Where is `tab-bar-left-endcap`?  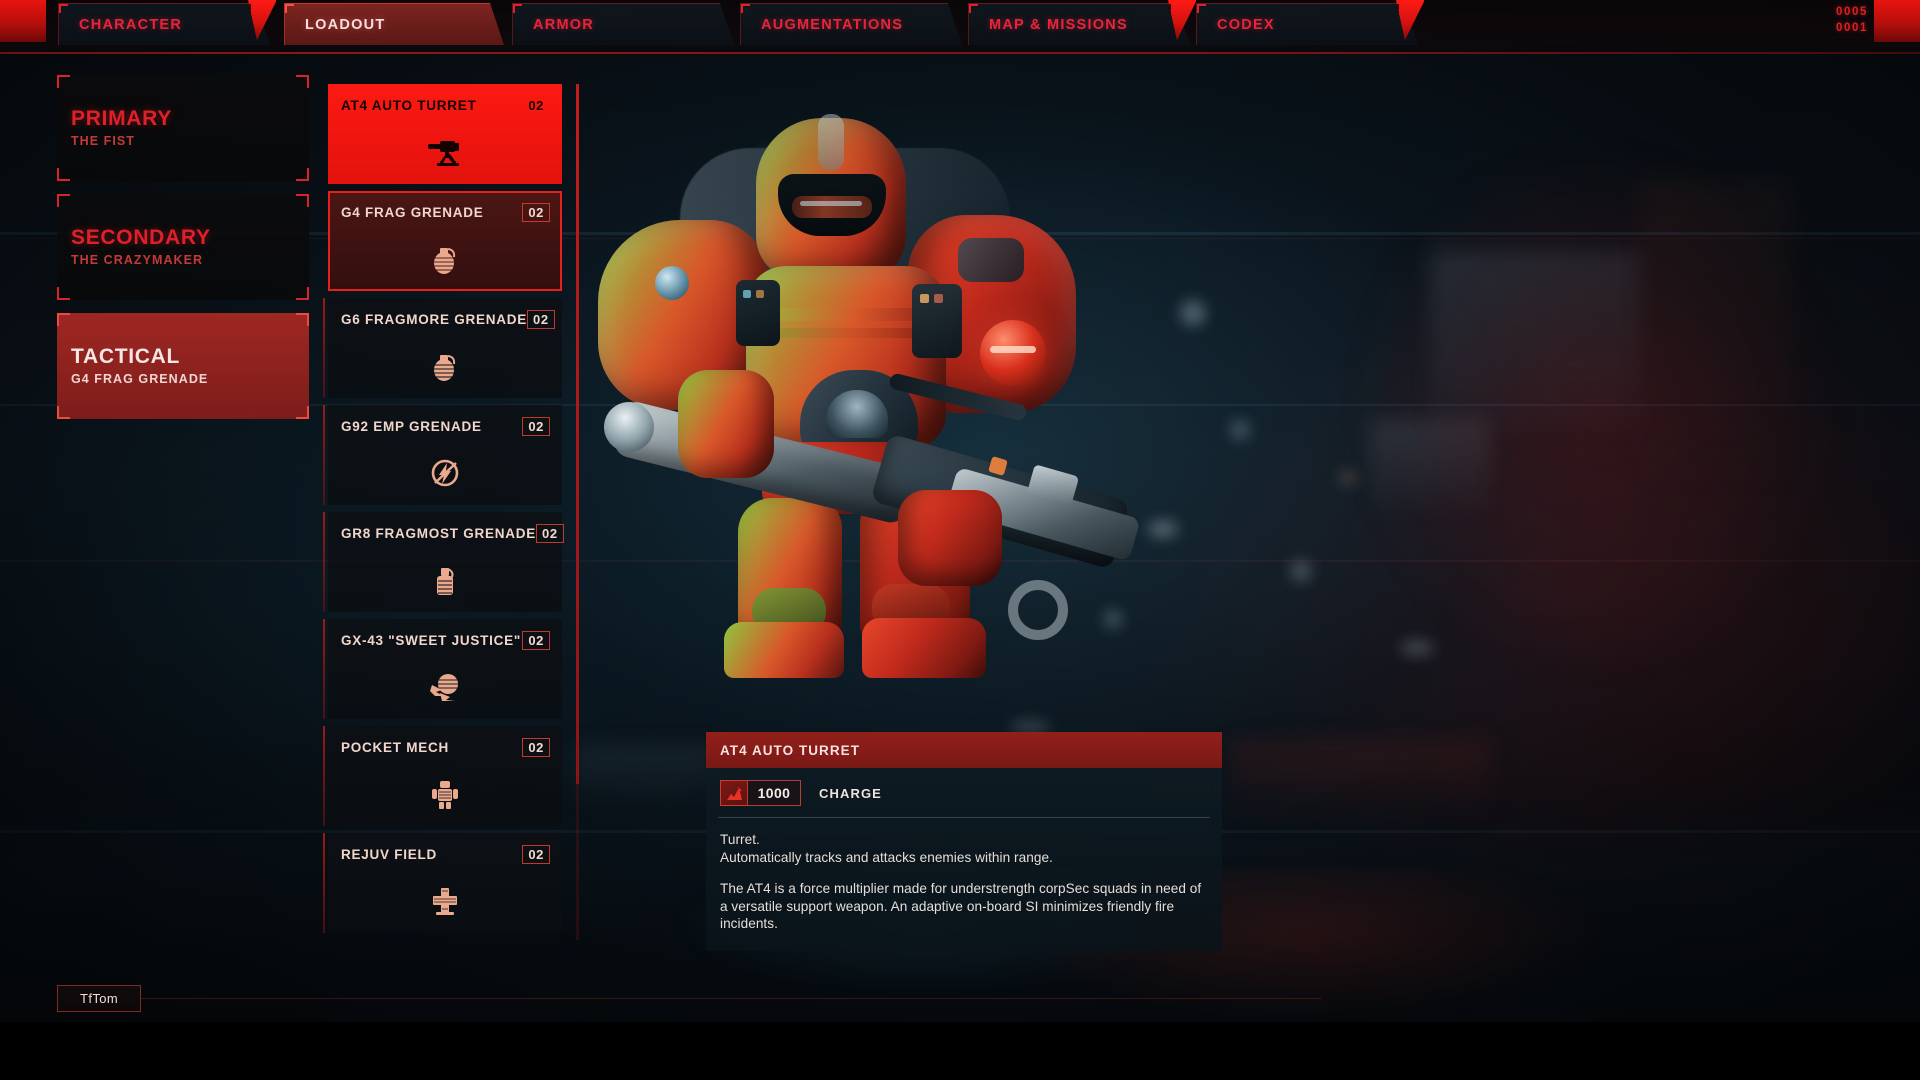
tab-bar-left-endcap is located at coordinates (23, 21).